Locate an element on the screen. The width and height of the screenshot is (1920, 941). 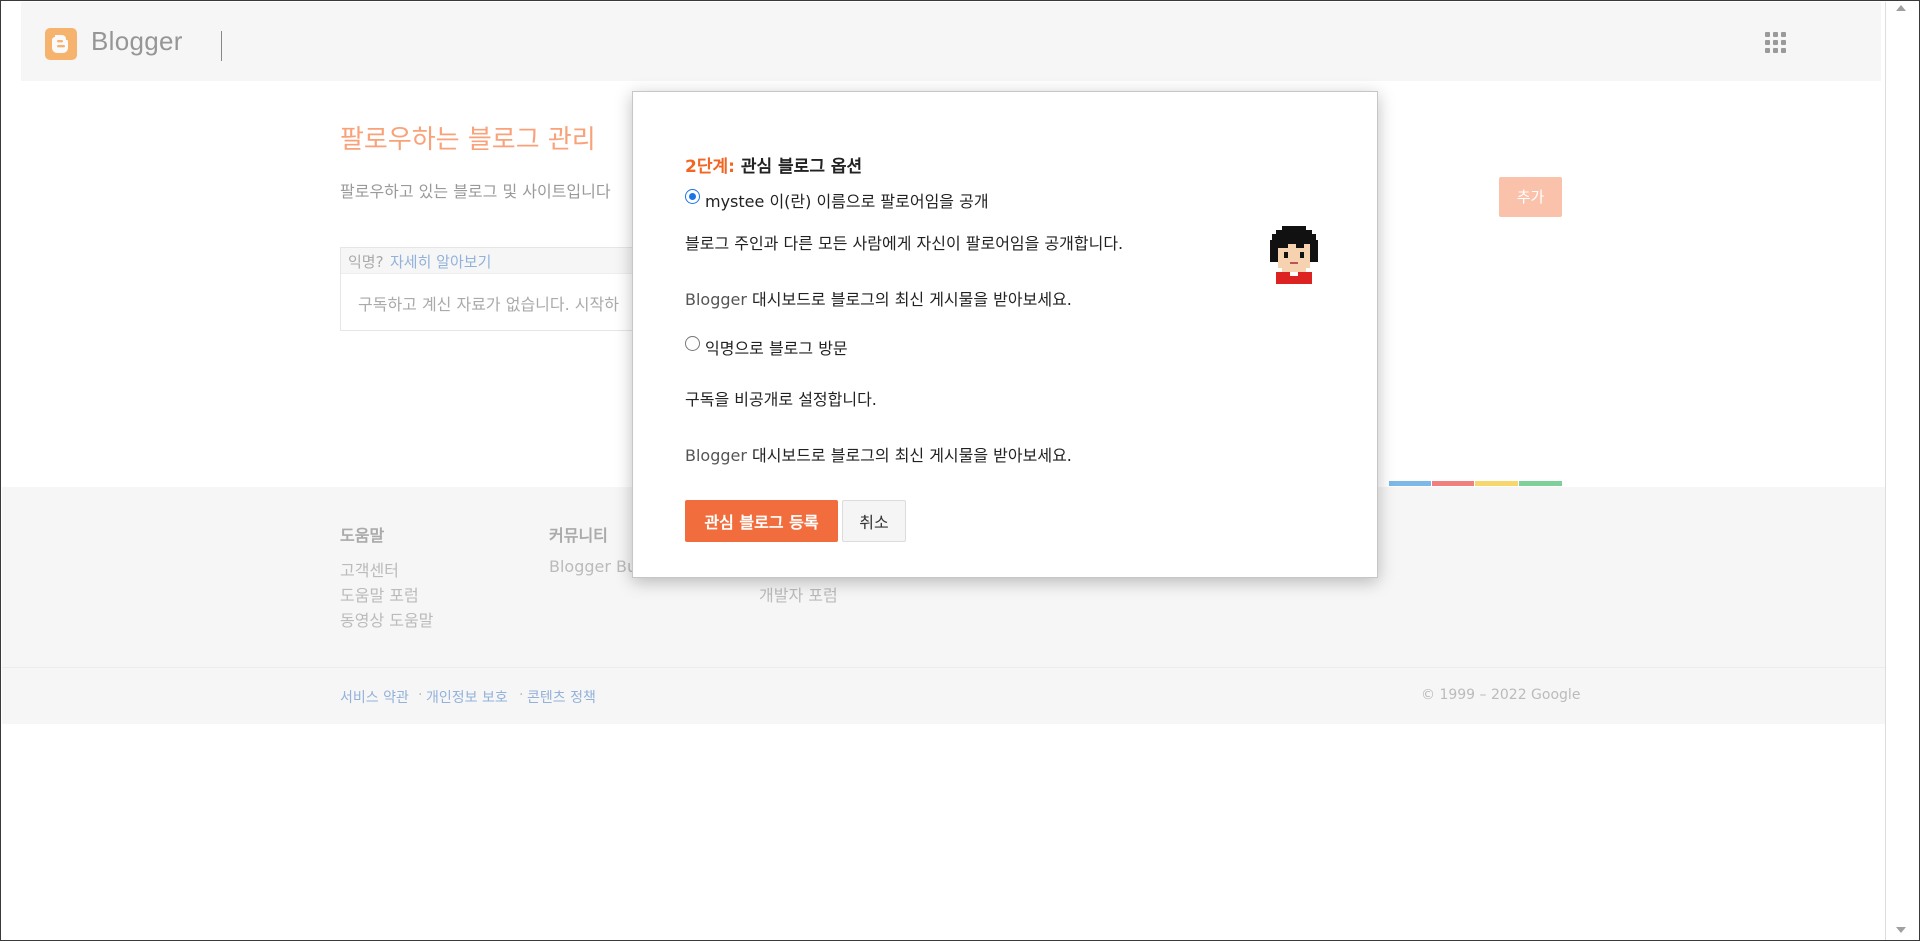
anonymous-follow-label: 익명으로 블로그 방문 is located at coordinates (776, 347).